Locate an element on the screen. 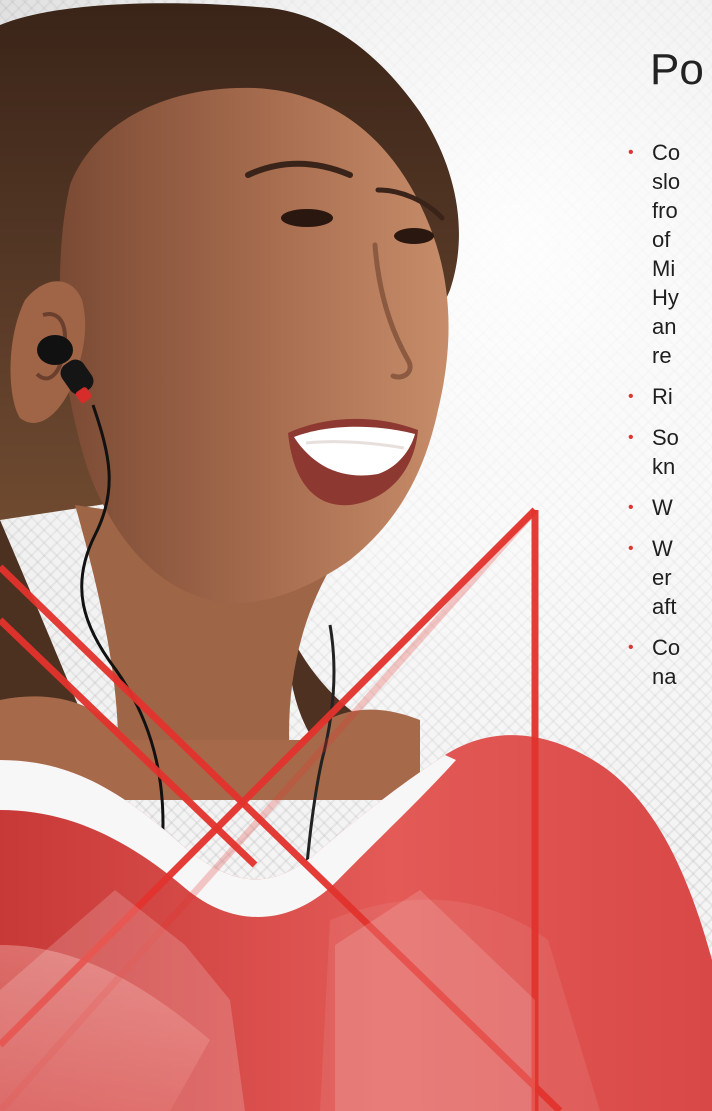 The width and height of the screenshot is (712, 1111). bullet-item-4: • W is located at coordinates (662, 507).